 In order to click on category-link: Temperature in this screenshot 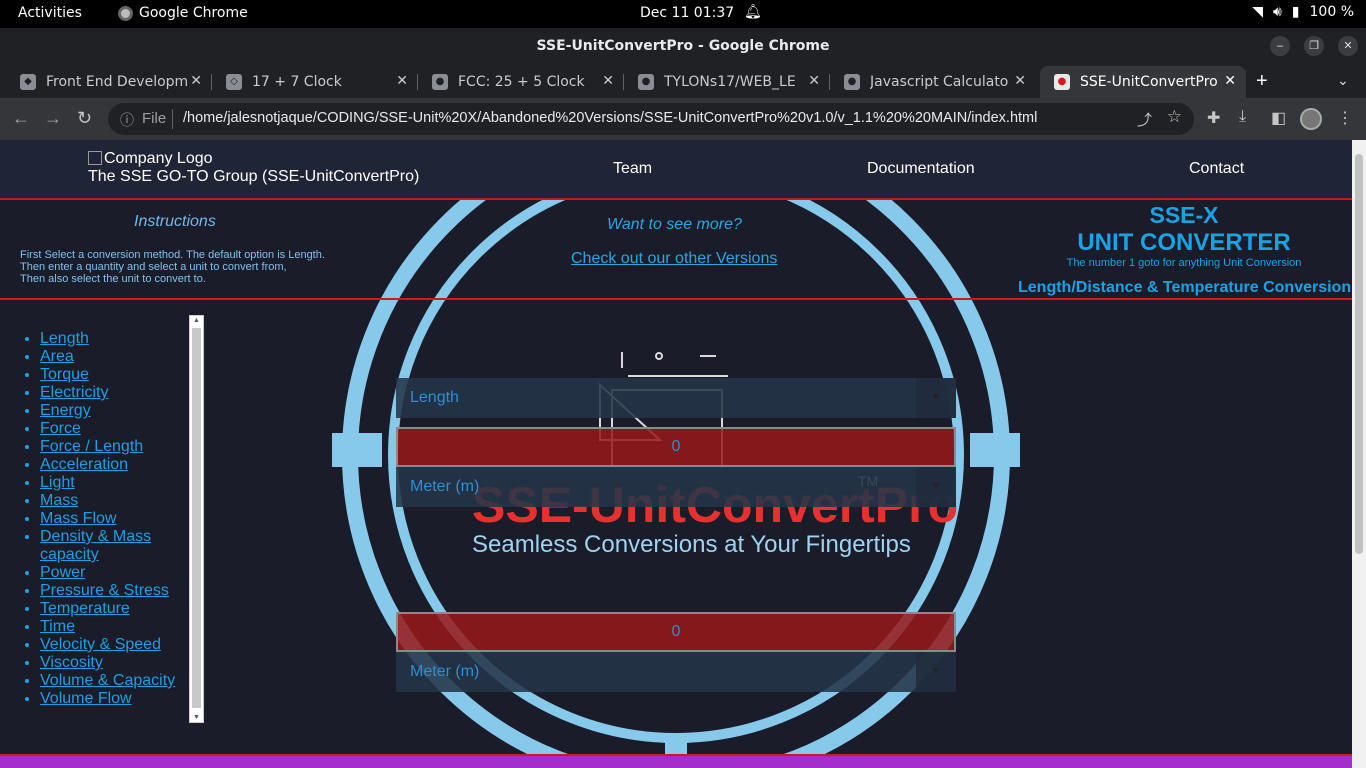, I will do `click(85, 608)`.